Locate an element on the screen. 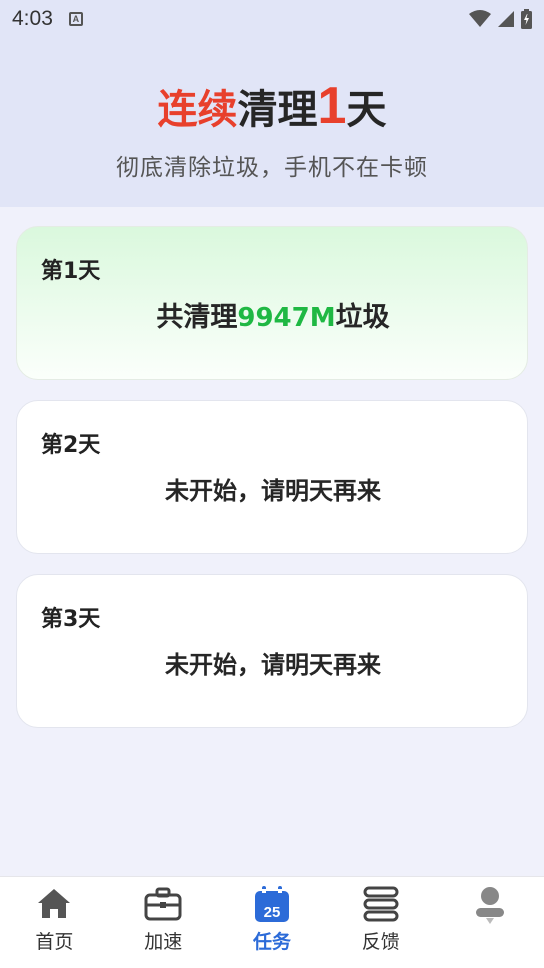 Image resolution: width=544 pixels, height=968 pixels. nav-item-profile is located at coordinates (489, 922).